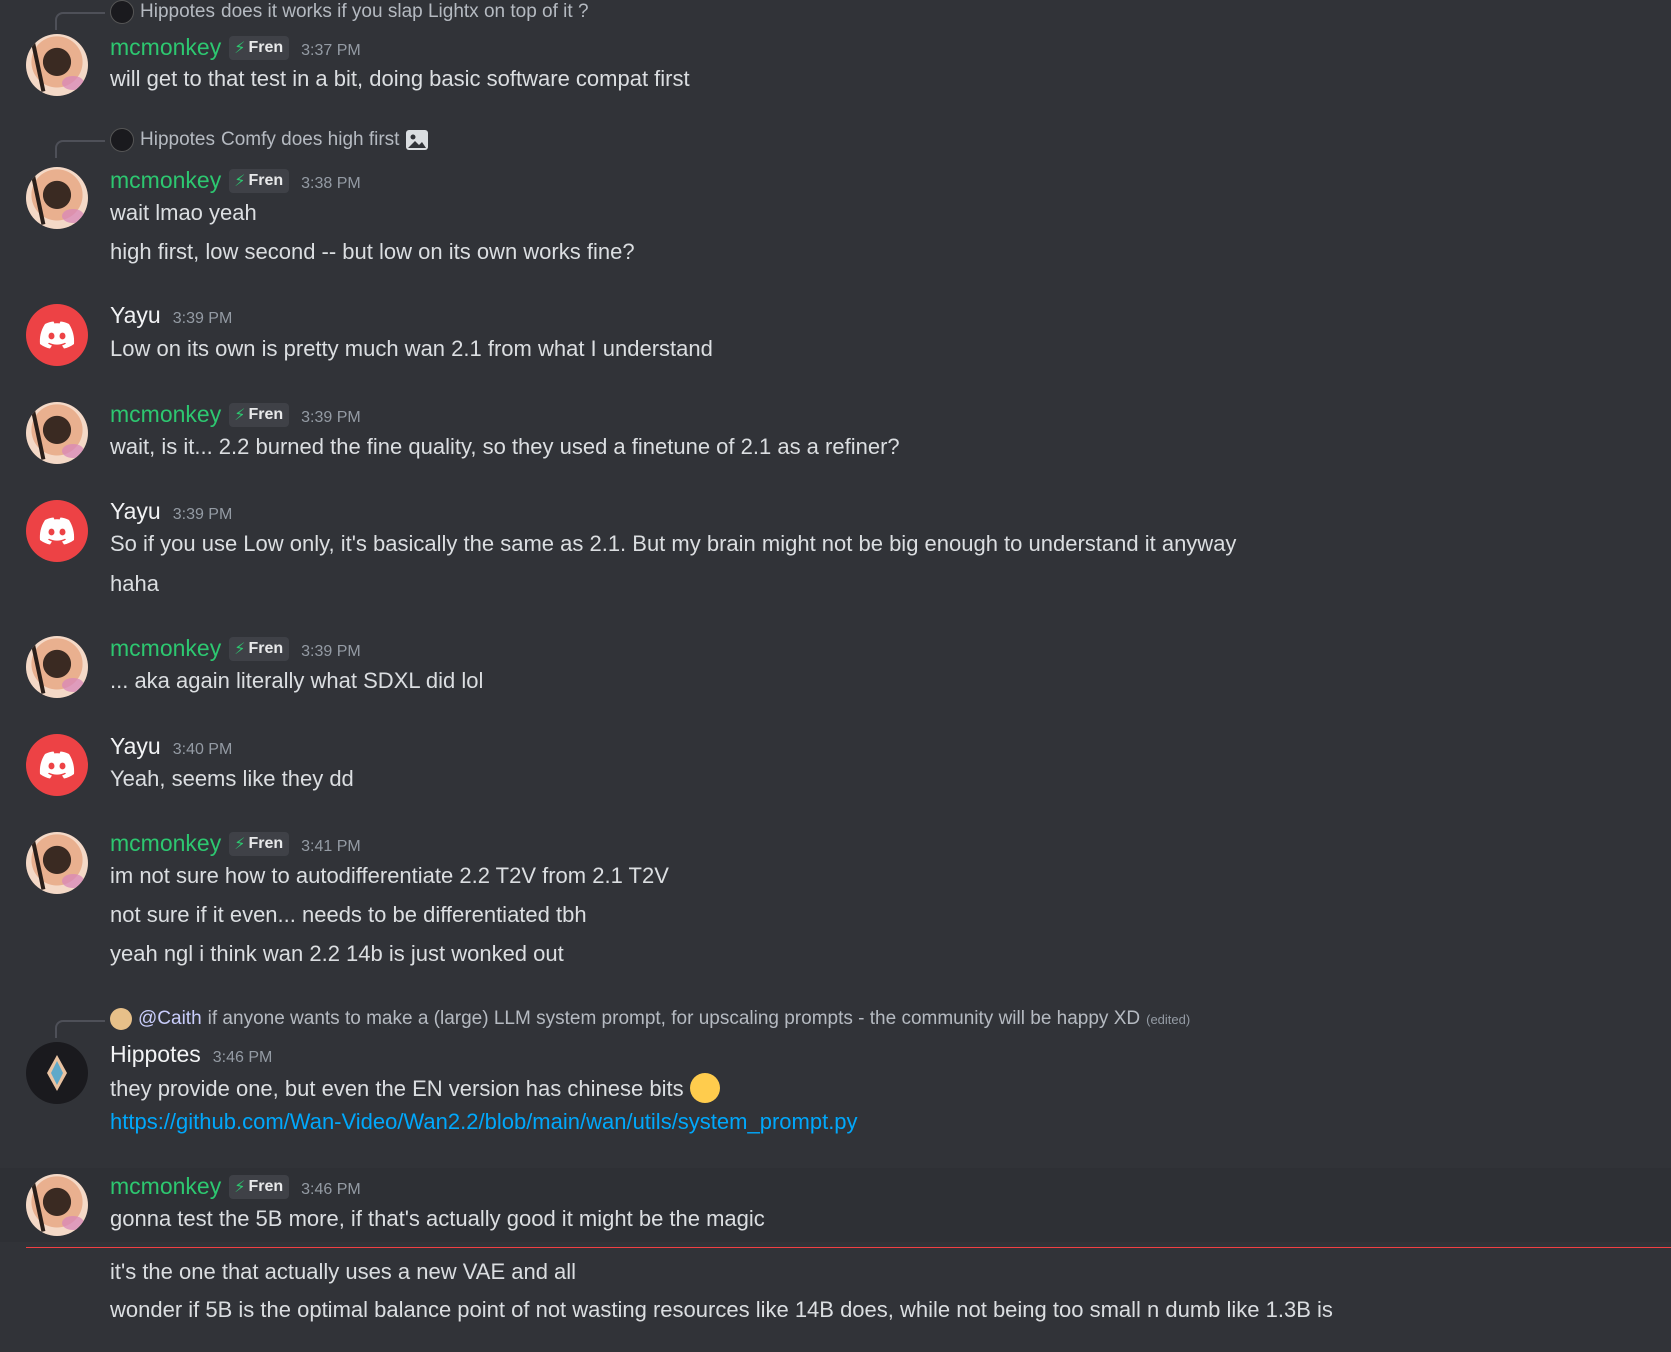 The width and height of the screenshot is (1671, 1352). I want to click on message-header: mcmonkey ⚡ Fren 3:37 PM, so click(235, 48).